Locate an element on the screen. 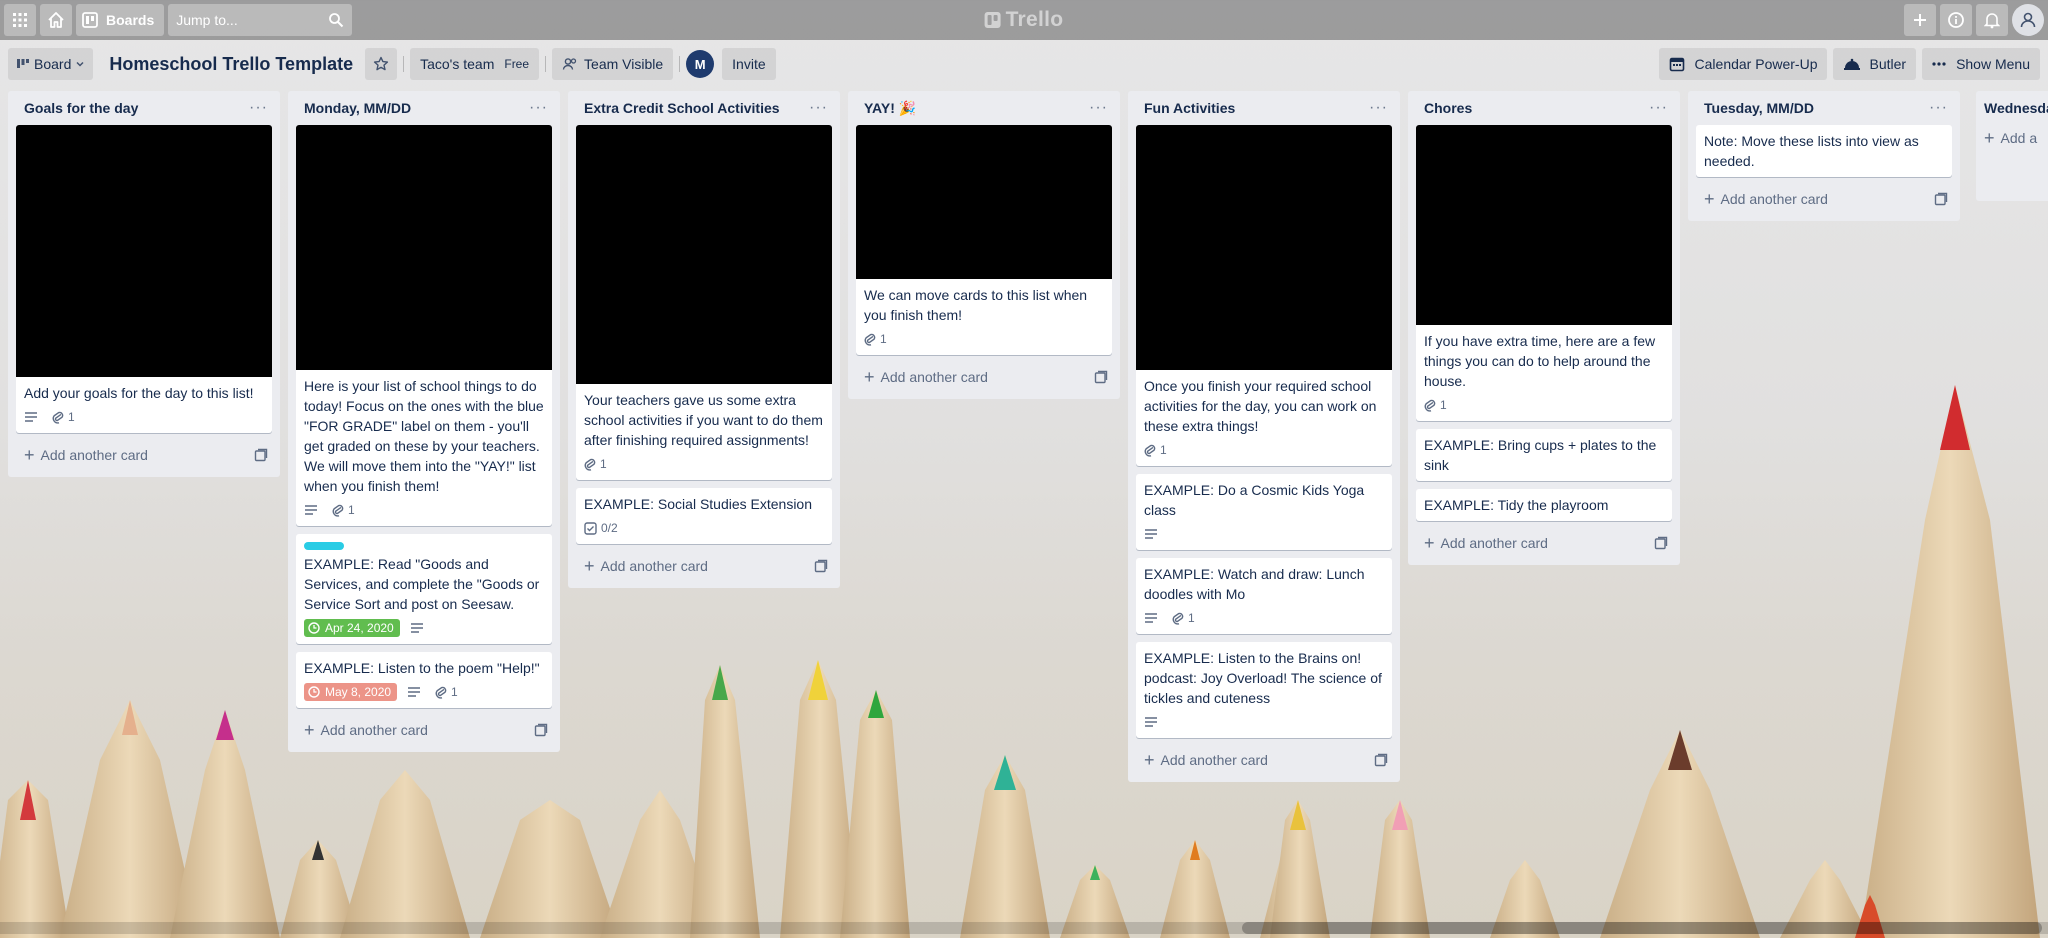  invite-button: Invite is located at coordinates (749, 64).